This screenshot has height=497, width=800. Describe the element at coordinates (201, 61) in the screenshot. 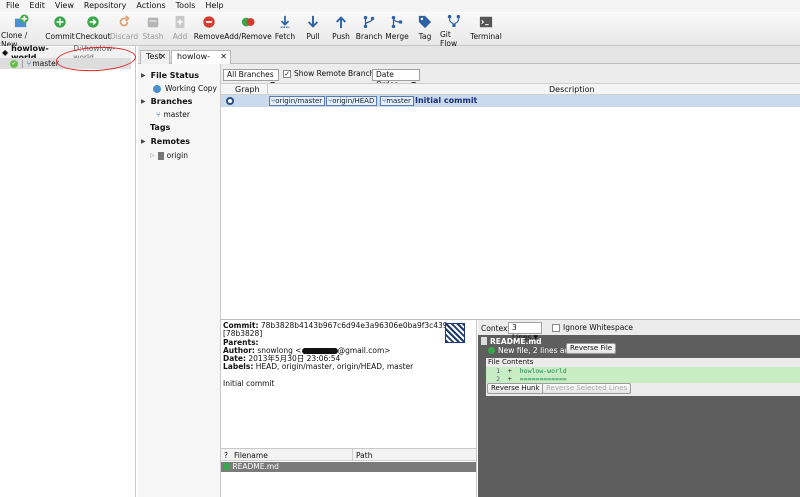

I see `tab-howlow-world: howlow-world ✕` at that location.